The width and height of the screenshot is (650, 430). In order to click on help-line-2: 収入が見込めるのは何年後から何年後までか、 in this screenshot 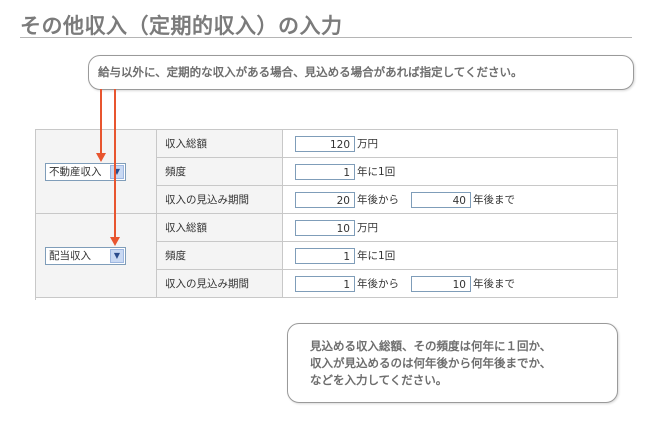, I will do `click(431, 363)`.